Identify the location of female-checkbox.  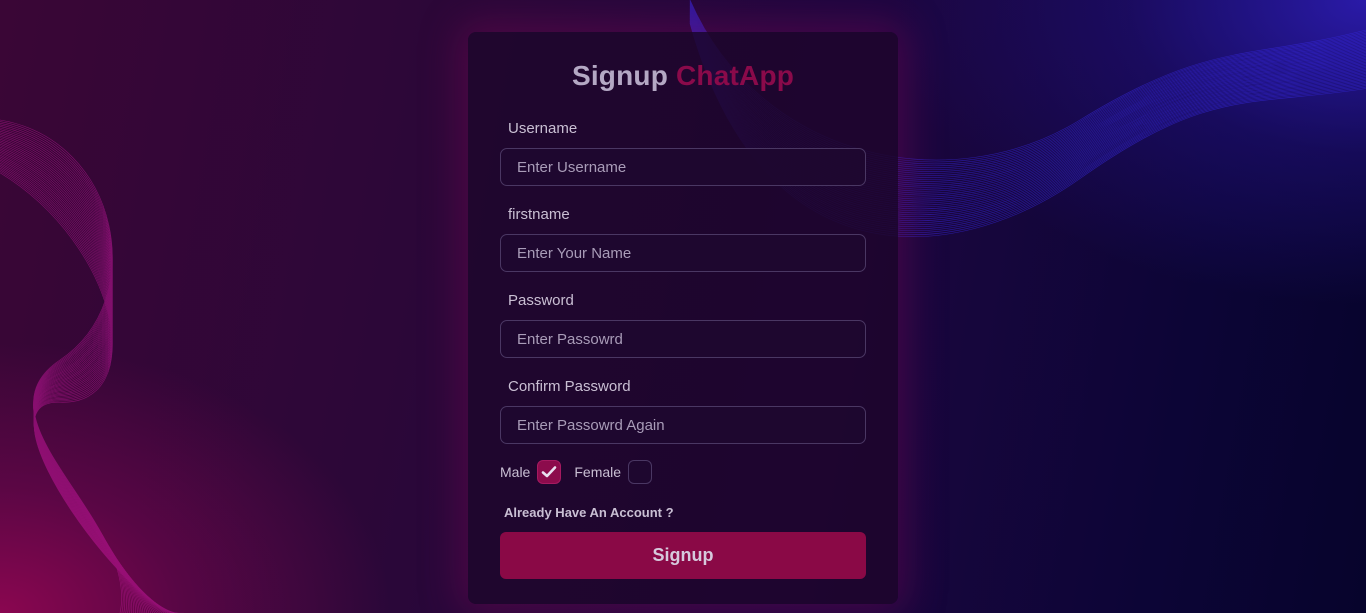
(640, 472).